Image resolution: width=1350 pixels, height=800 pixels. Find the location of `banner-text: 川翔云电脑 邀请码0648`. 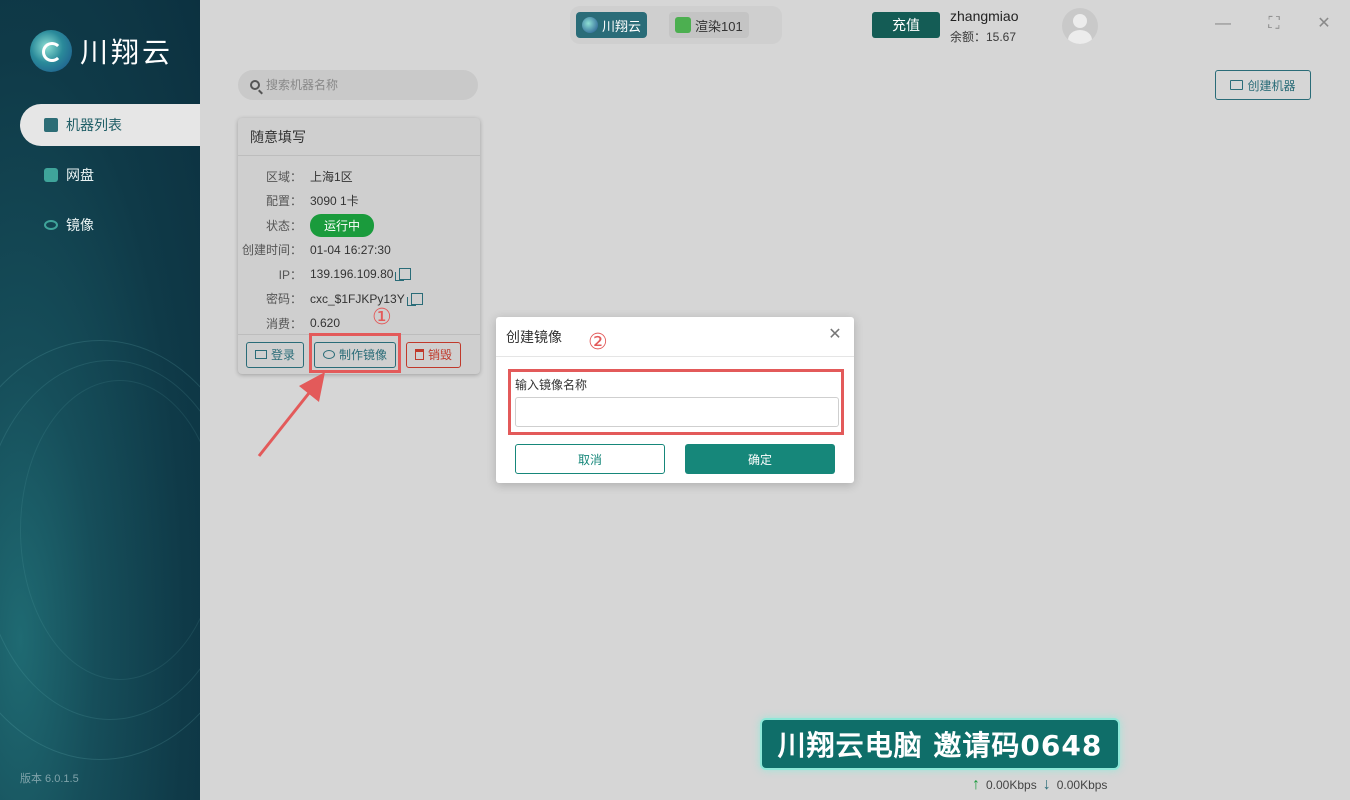

banner-text: 川翔云电脑 邀请码0648 is located at coordinates (940, 745).